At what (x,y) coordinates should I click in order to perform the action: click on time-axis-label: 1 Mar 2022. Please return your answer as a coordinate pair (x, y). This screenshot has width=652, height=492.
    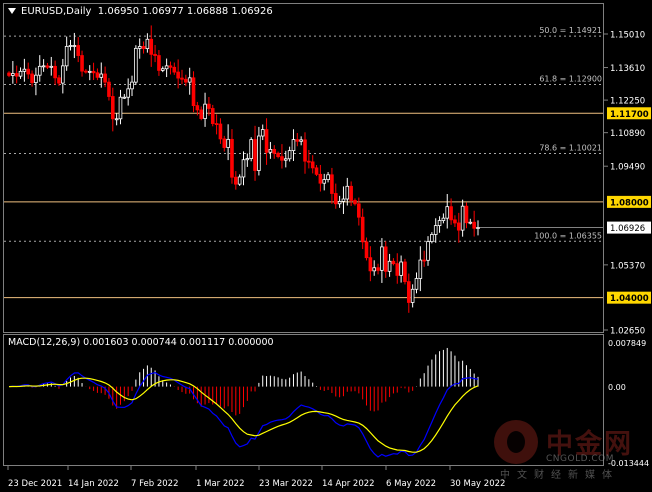
    Looking at the image, I should click on (220, 484).